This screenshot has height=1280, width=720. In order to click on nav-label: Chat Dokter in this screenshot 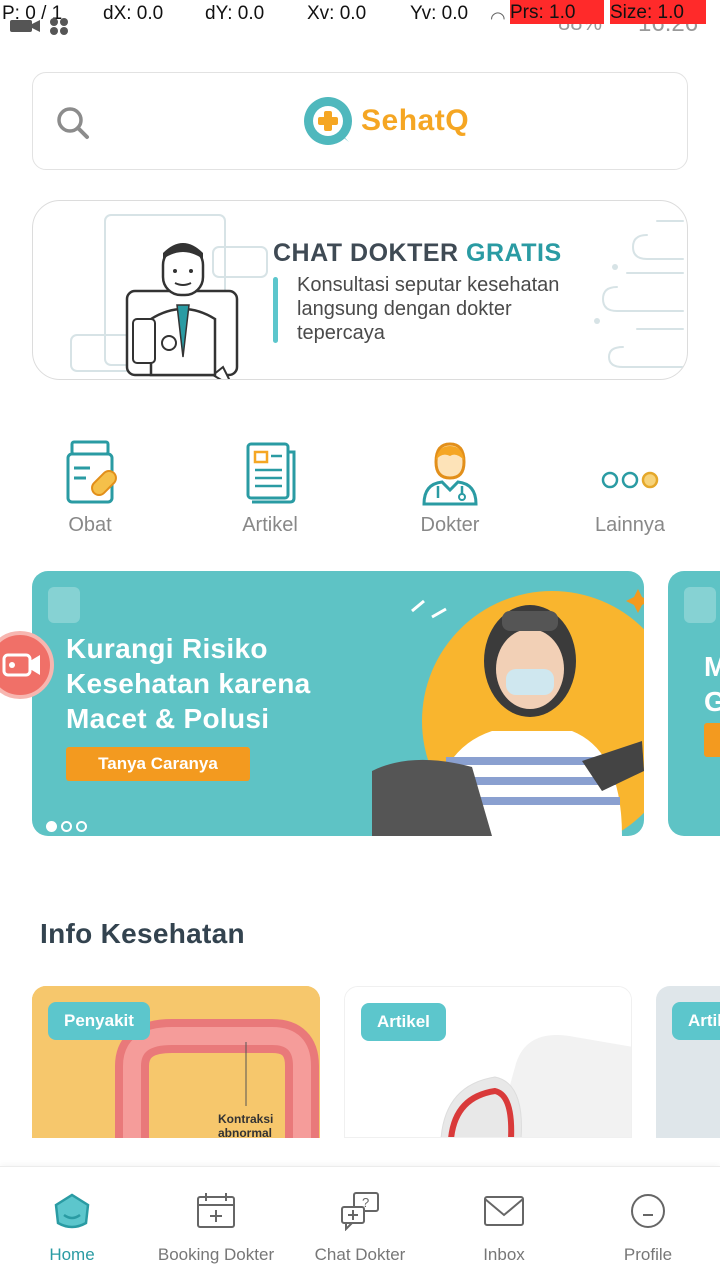, I will do `click(360, 1254)`.